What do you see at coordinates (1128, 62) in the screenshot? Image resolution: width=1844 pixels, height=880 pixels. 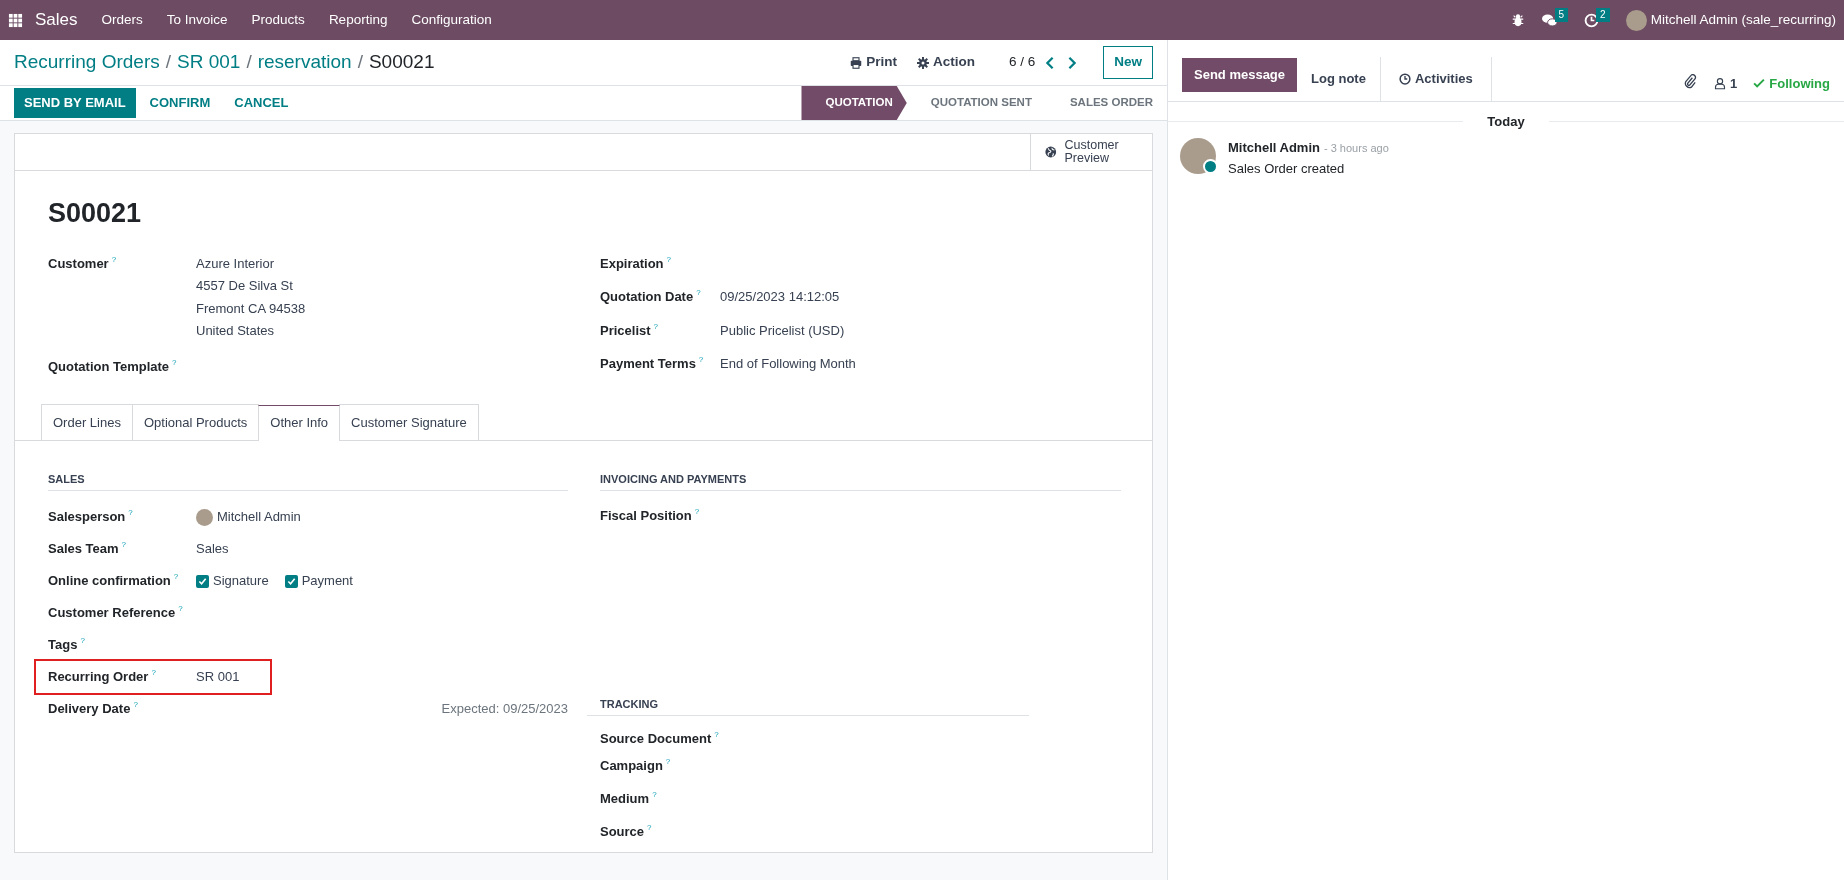 I see `new-button: New` at bounding box center [1128, 62].